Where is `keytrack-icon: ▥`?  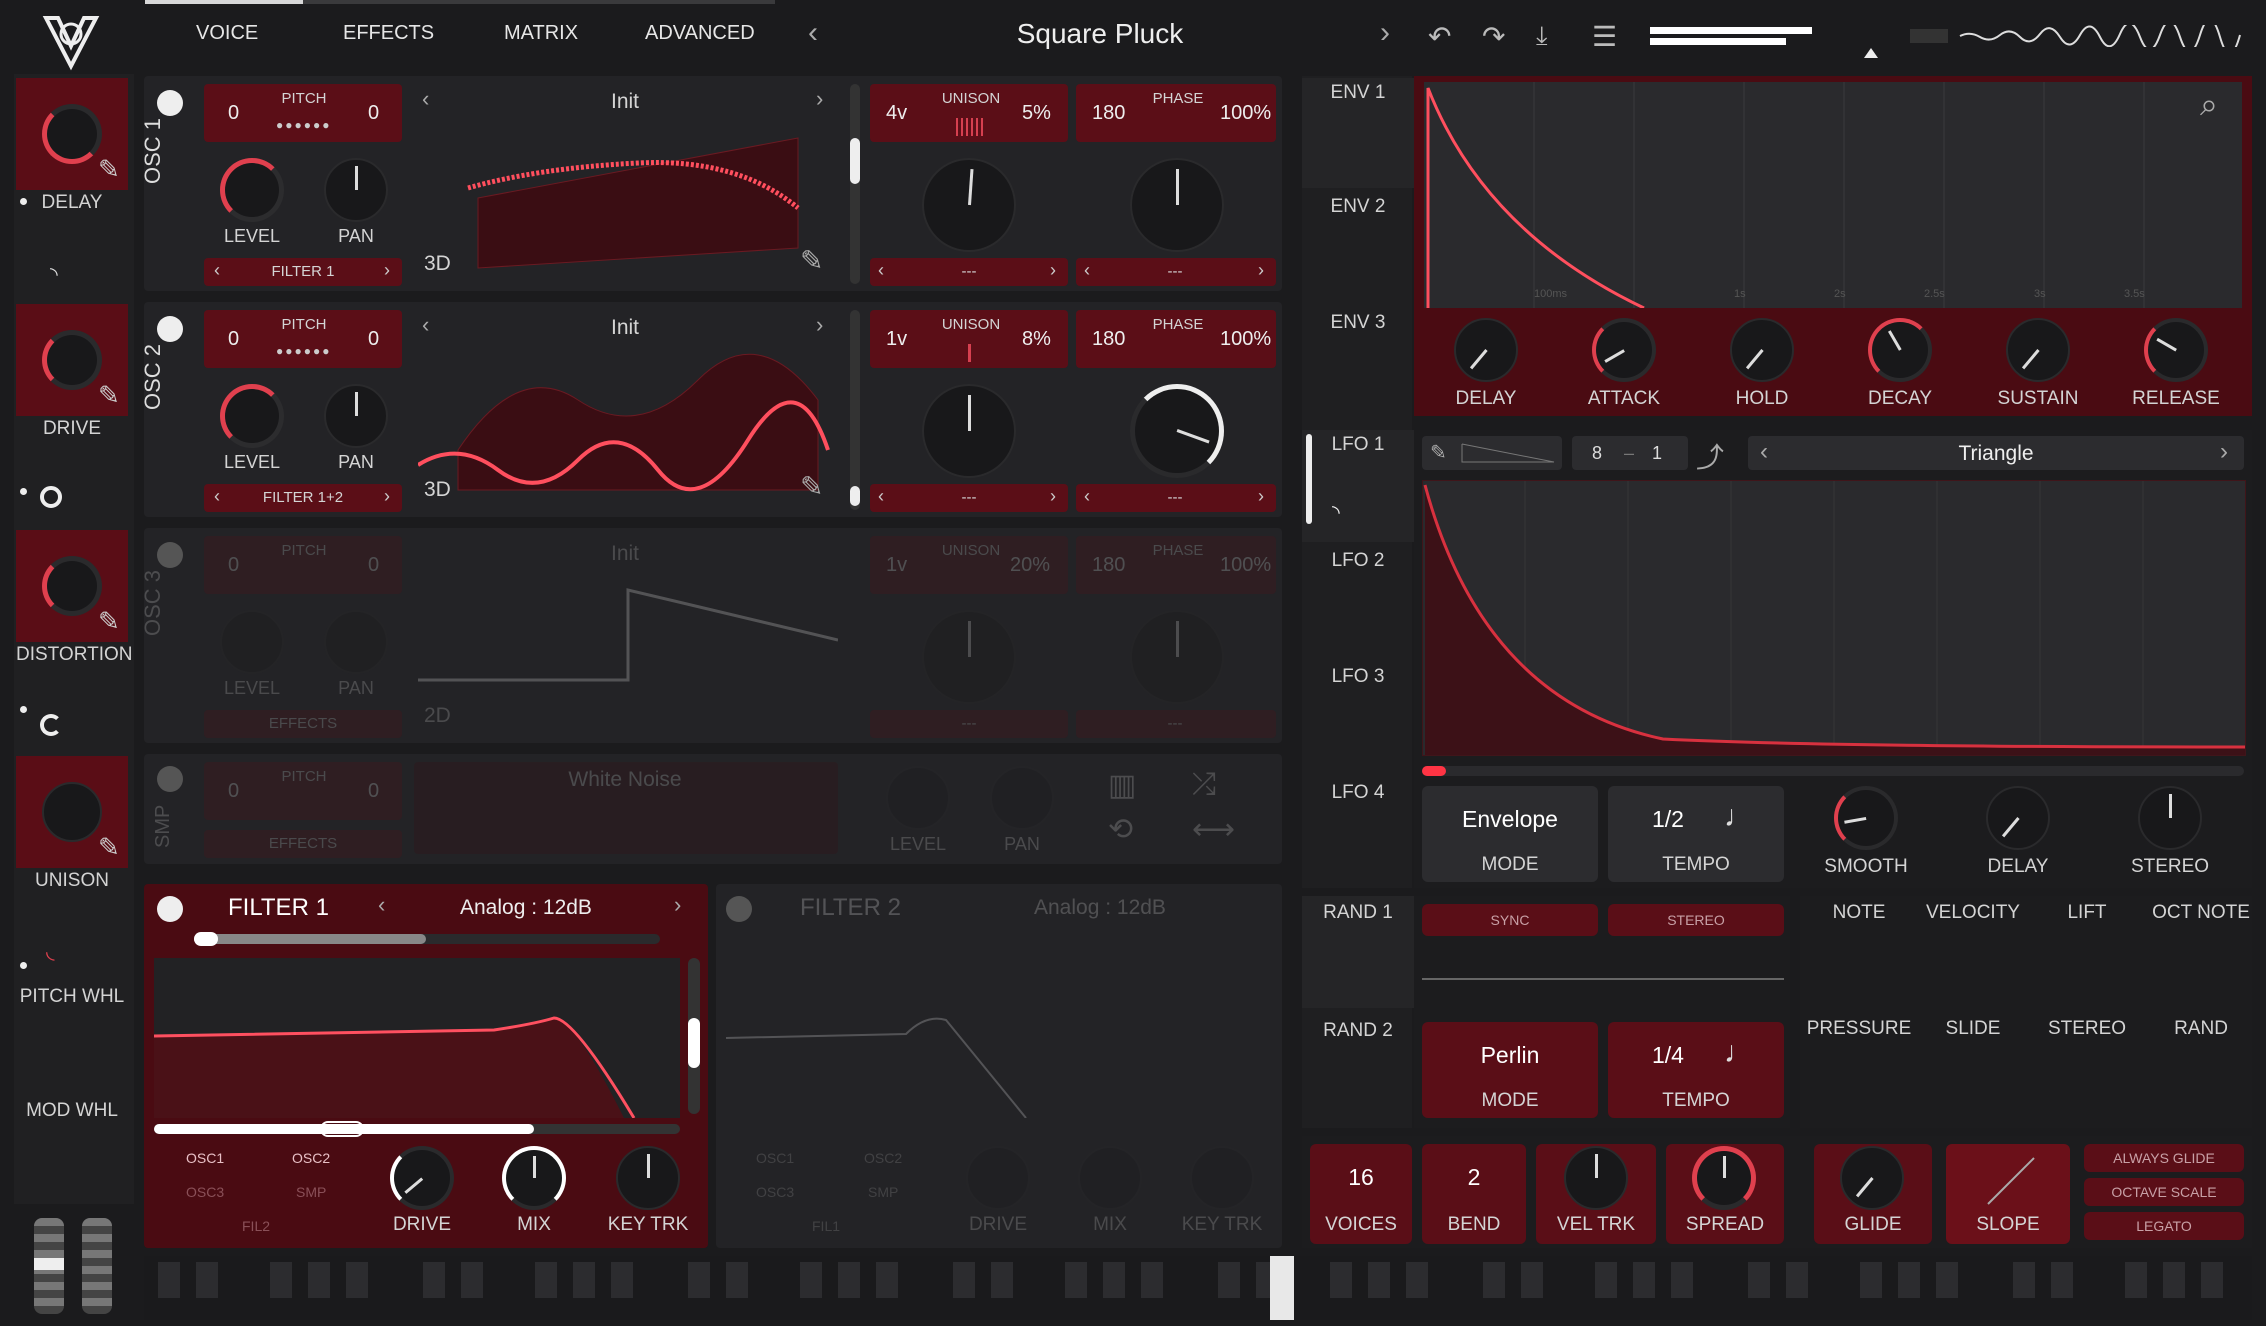
keytrack-icon: ▥ is located at coordinates (1122, 785).